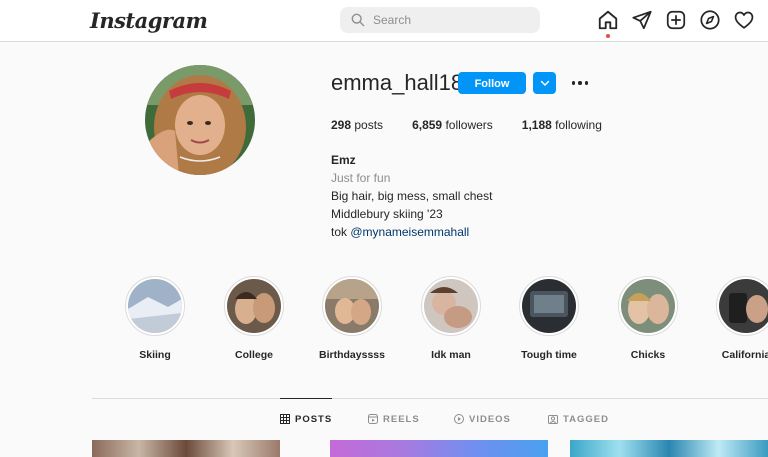 The height and width of the screenshot is (457, 768). I want to click on highlight-item: Tough time, so click(549, 318).